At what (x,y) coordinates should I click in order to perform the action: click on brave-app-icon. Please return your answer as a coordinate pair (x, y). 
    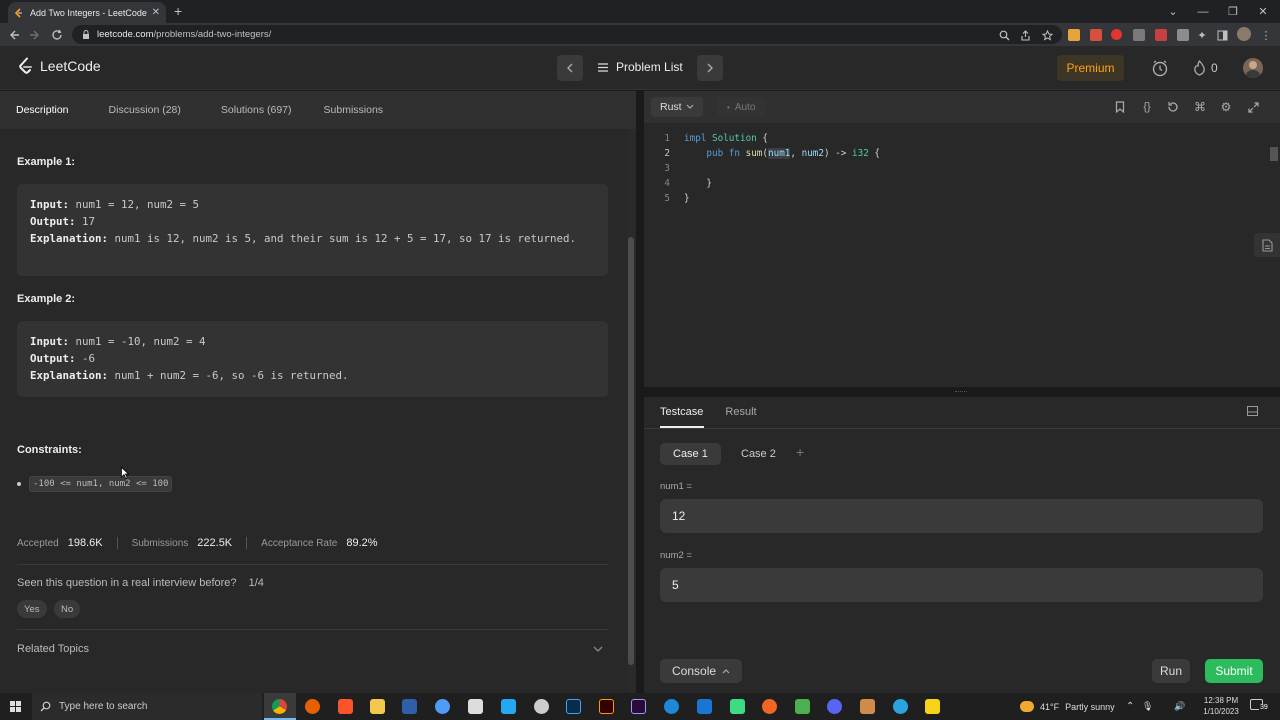
    Looking at the image, I should click on (345, 706).